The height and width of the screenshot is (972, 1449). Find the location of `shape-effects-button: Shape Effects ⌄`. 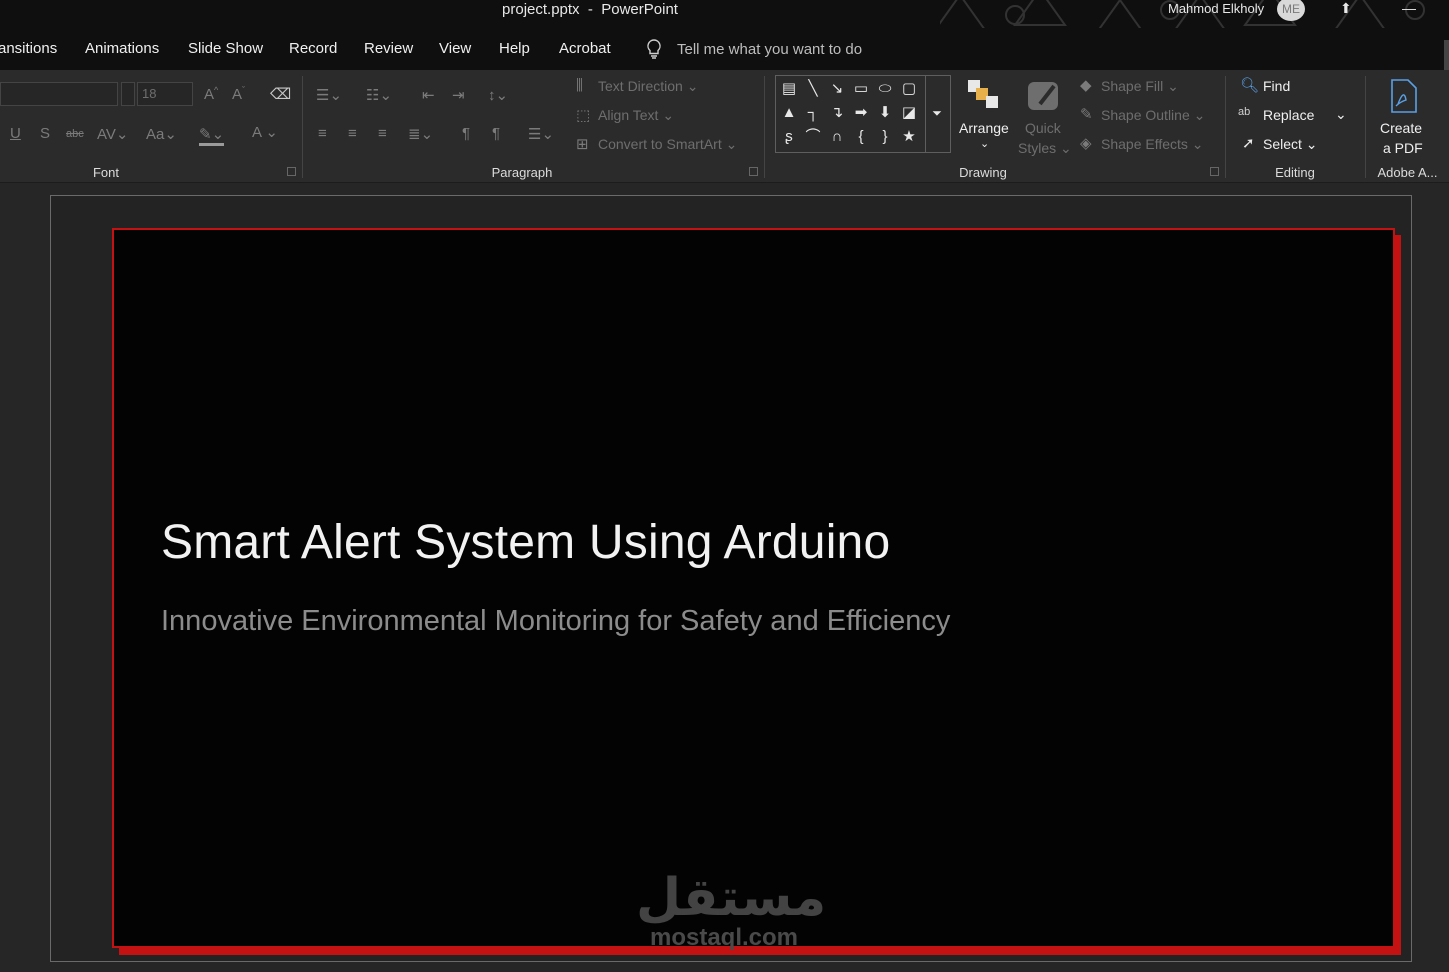

shape-effects-button: Shape Effects ⌄ is located at coordinates (1152, 144).